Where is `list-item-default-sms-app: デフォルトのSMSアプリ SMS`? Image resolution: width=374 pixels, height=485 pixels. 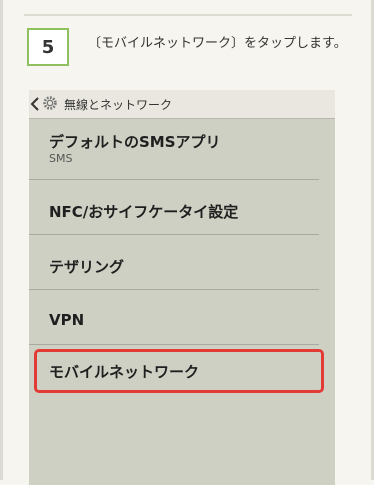 list-item-default-sms-app: デフォルトのSMSアプリ SMS is located at coordinates (174, 149).